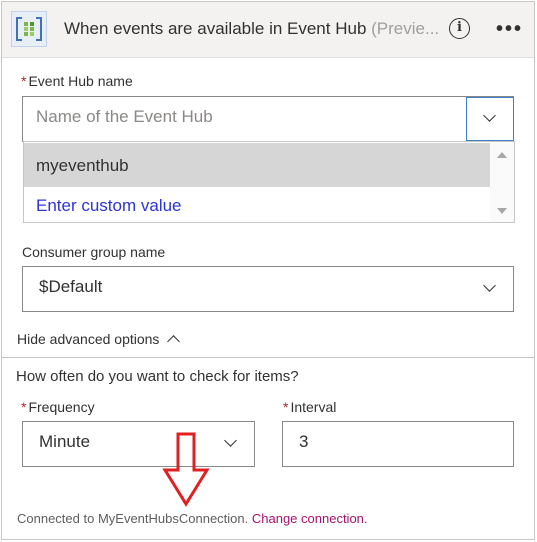 Image resolution: width=537 pixels, height=542 pixels. I want to click on event-hub-name-label: * Event Hub name, so click(77, 81).